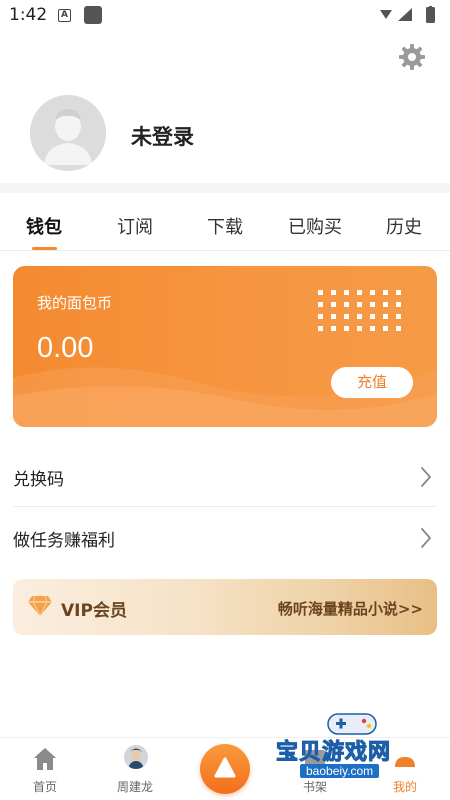  What do you see at coordinates (359, 310) in the screenshot?
I see `dot-grid-icon` at bounding box center [359, 310].